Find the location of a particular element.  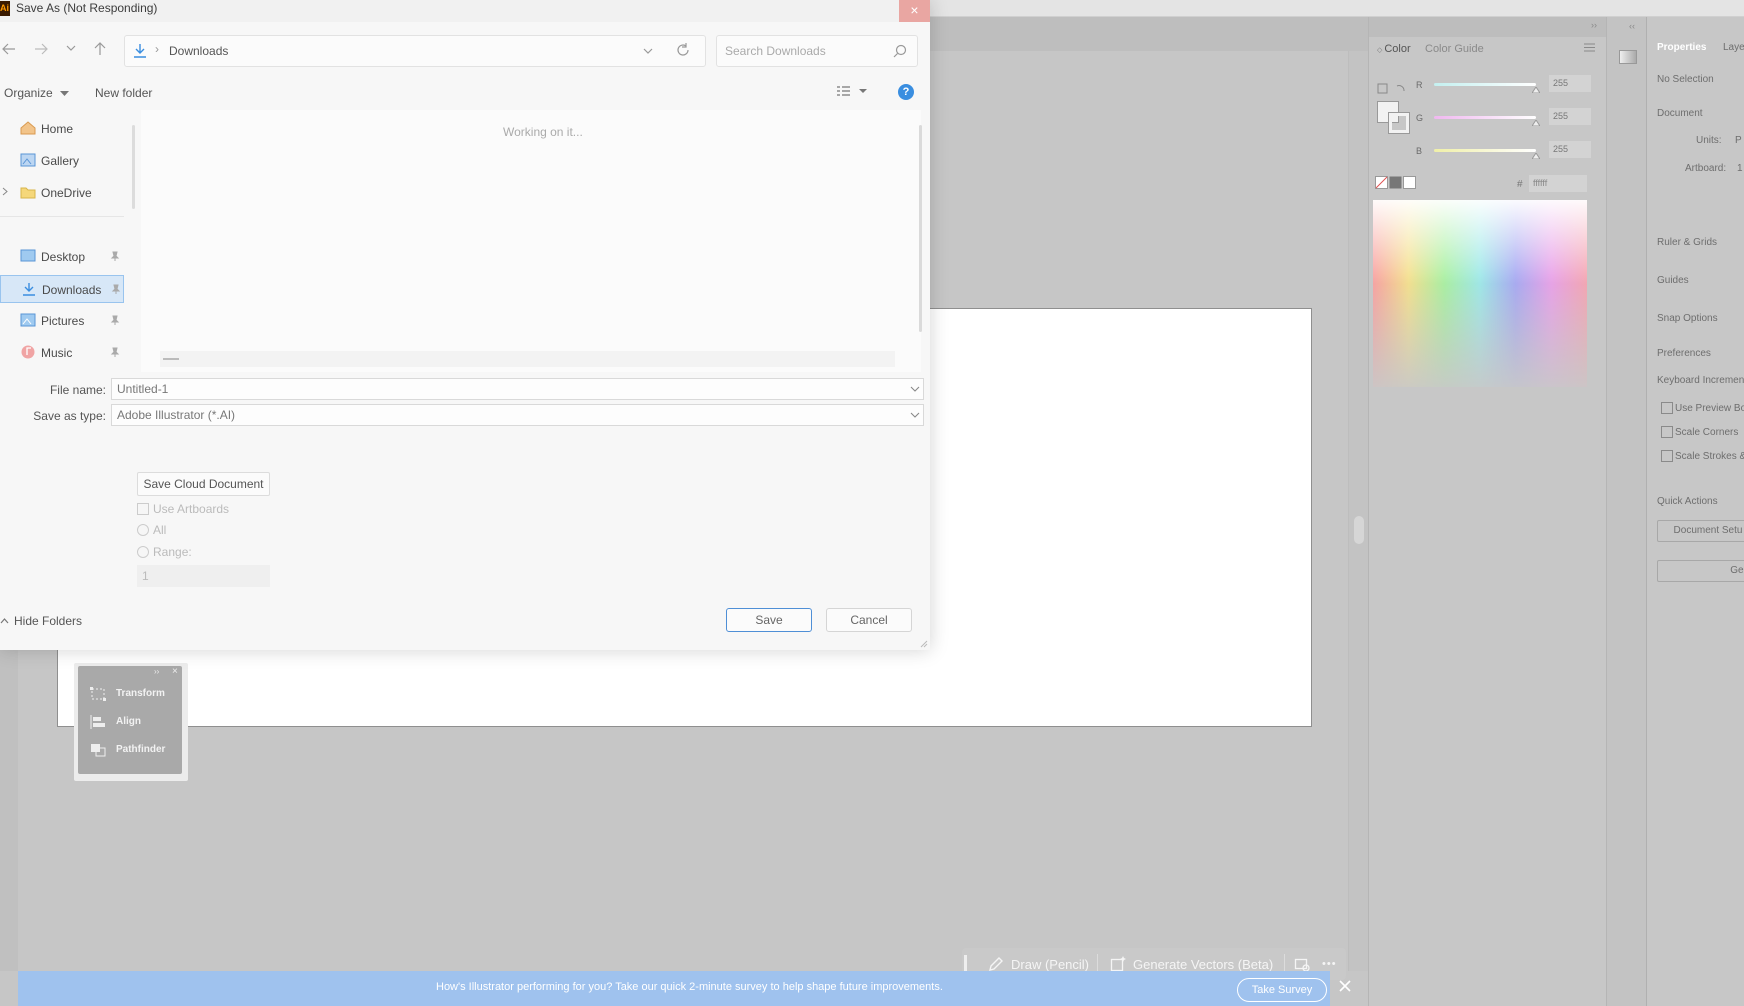

file-list-vertical-scrollbar is located at coordinates (920, 228).